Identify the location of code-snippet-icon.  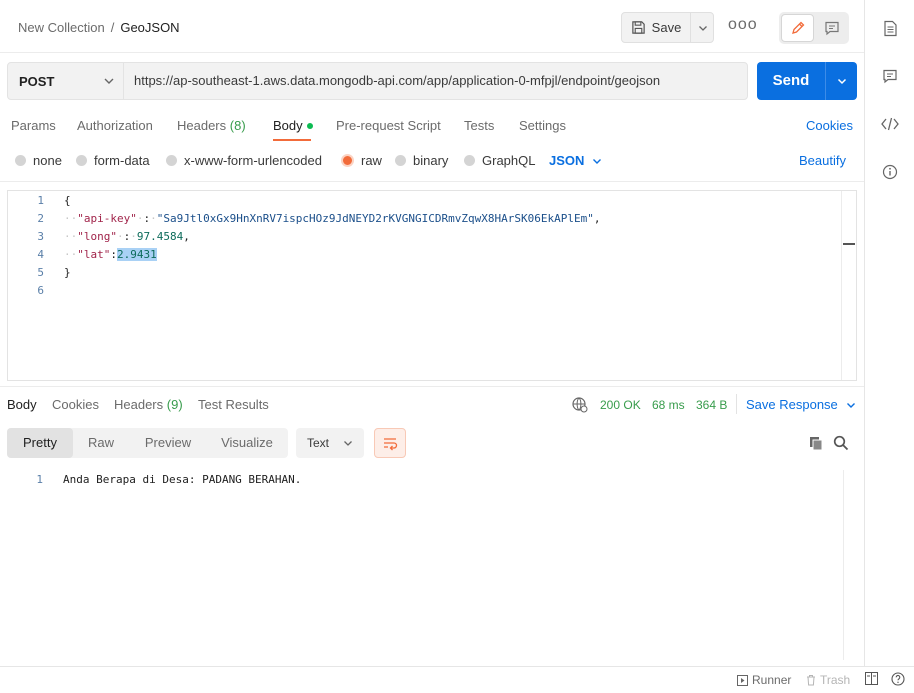
(890, 124).